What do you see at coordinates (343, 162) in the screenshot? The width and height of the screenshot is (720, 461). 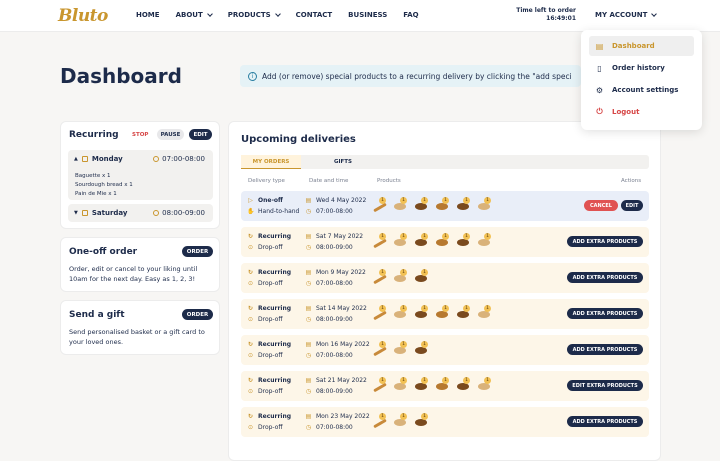 I see `tab-gifts: GIFTS` at bounding box center [343, 162].